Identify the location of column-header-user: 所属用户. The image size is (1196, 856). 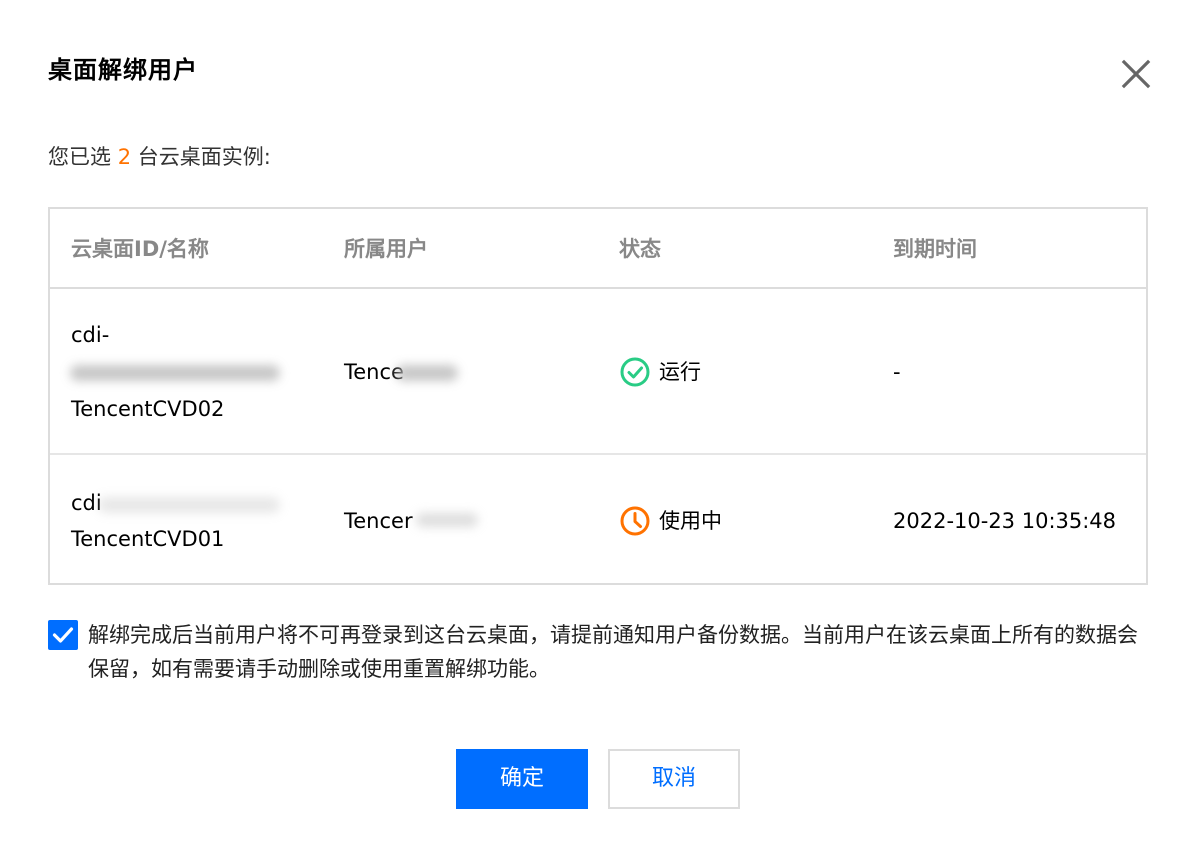
(386, 249).